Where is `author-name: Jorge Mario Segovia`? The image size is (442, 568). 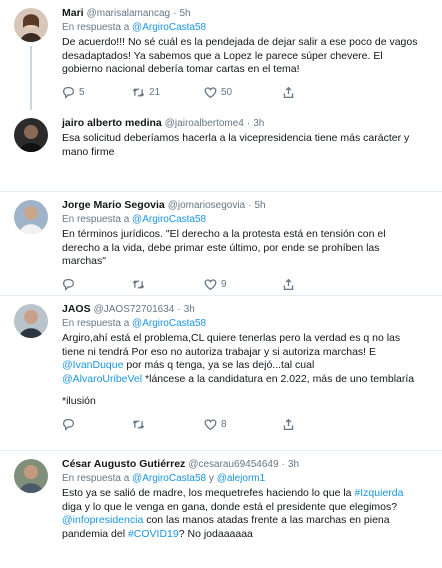
author-name: Jorge Mario Segovia is located at coordinates (113, 205).